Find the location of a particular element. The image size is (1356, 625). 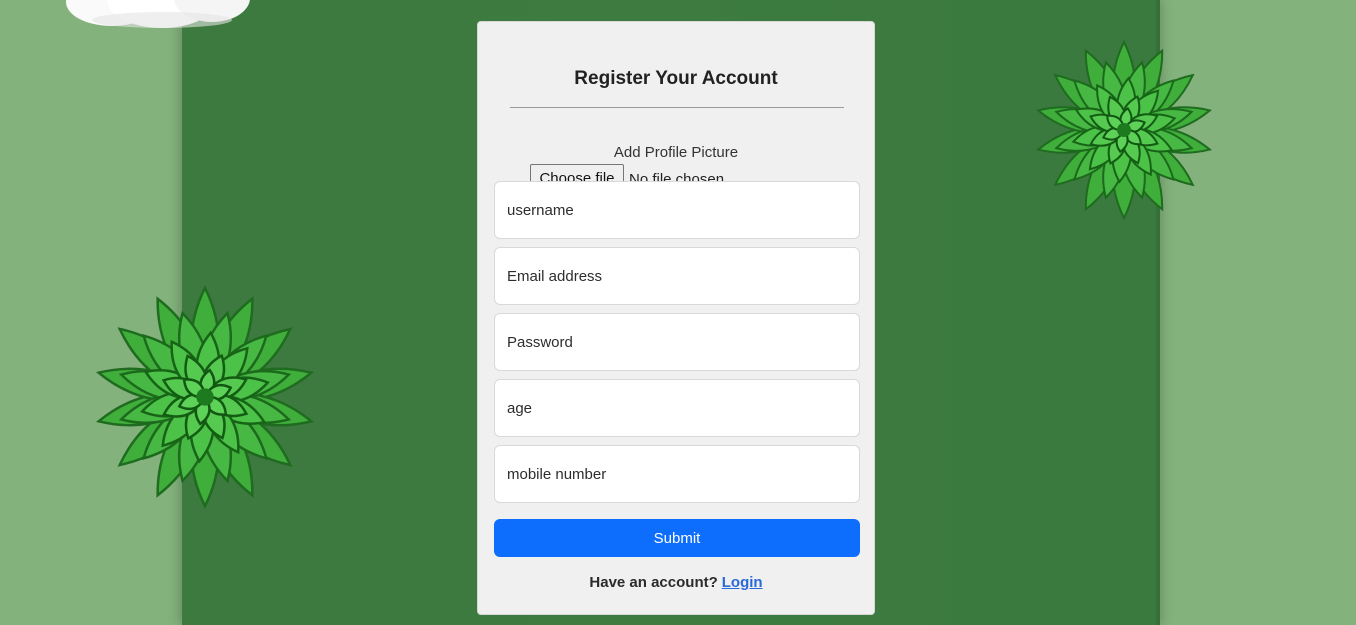

login-prompt-text: Have an account? is located at coordinates (653, 582).